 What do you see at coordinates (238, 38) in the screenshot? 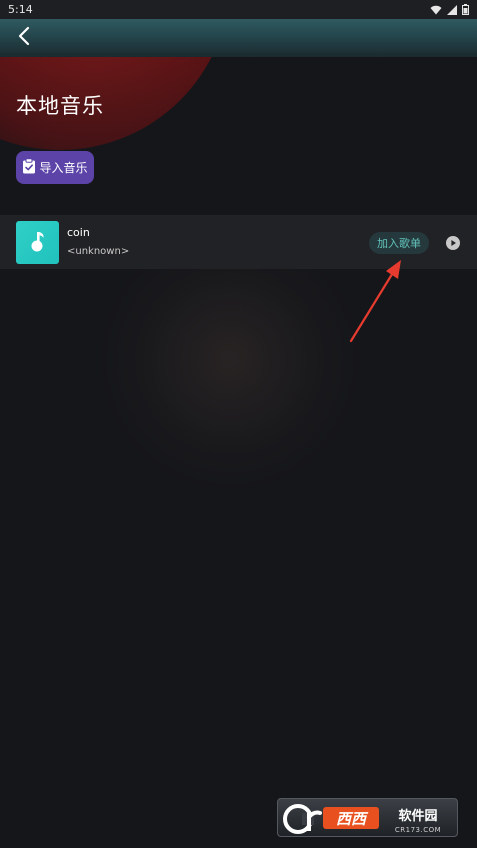
I see `app-bar` at bounding box center [238, 38].